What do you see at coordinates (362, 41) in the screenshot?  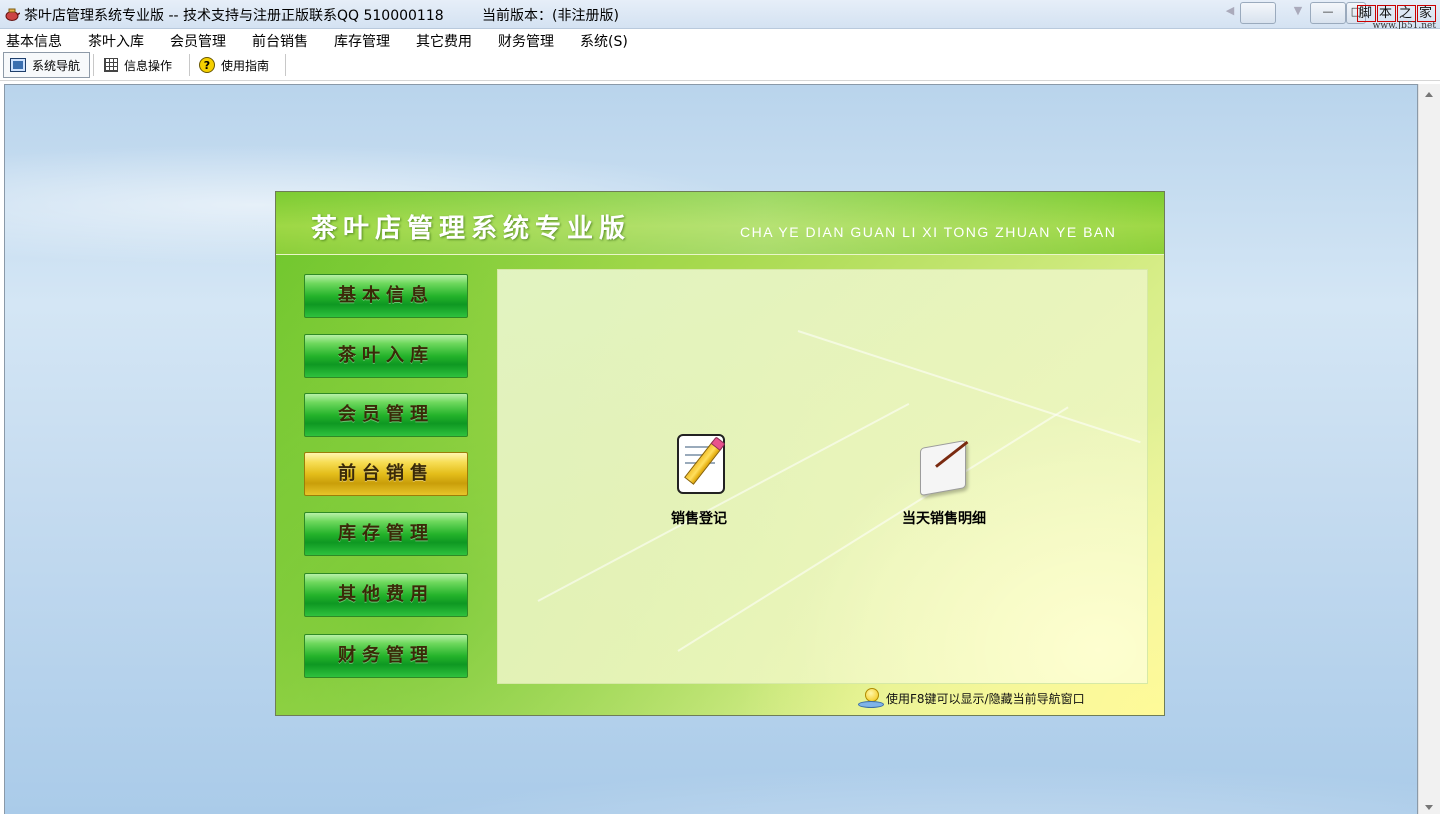 I see `menu-inventory: 库存管理` at bounding box center [362, 41].